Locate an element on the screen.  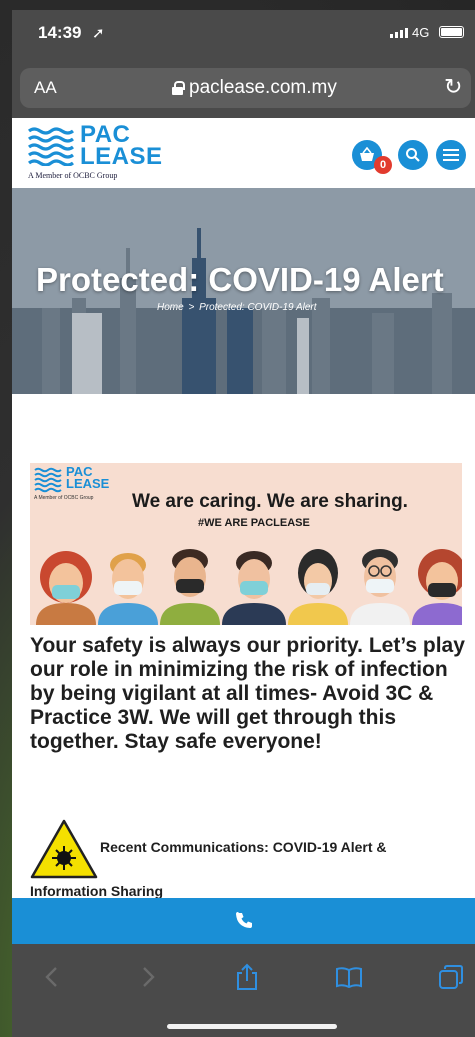
logo-member-text: A Member of OCBC Group is located at coordinates (73, 175).